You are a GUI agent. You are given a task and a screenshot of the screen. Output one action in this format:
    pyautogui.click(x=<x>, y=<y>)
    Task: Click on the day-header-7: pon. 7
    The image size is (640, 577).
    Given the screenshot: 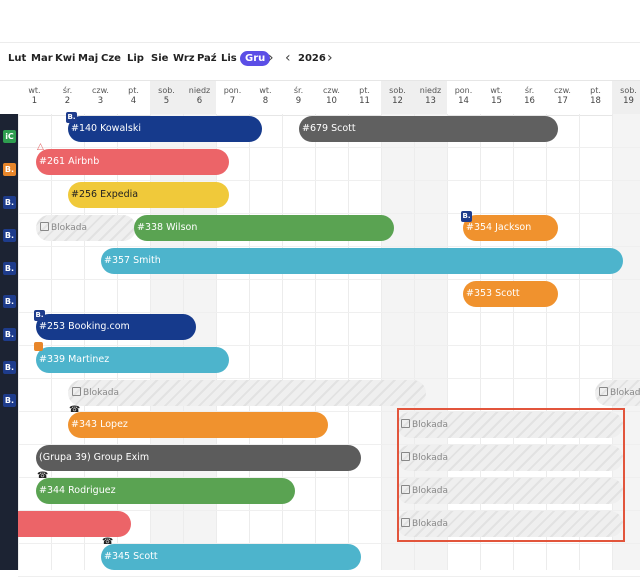 What is the action you would take?
    pyautogui.click(x=232, y=98)
    